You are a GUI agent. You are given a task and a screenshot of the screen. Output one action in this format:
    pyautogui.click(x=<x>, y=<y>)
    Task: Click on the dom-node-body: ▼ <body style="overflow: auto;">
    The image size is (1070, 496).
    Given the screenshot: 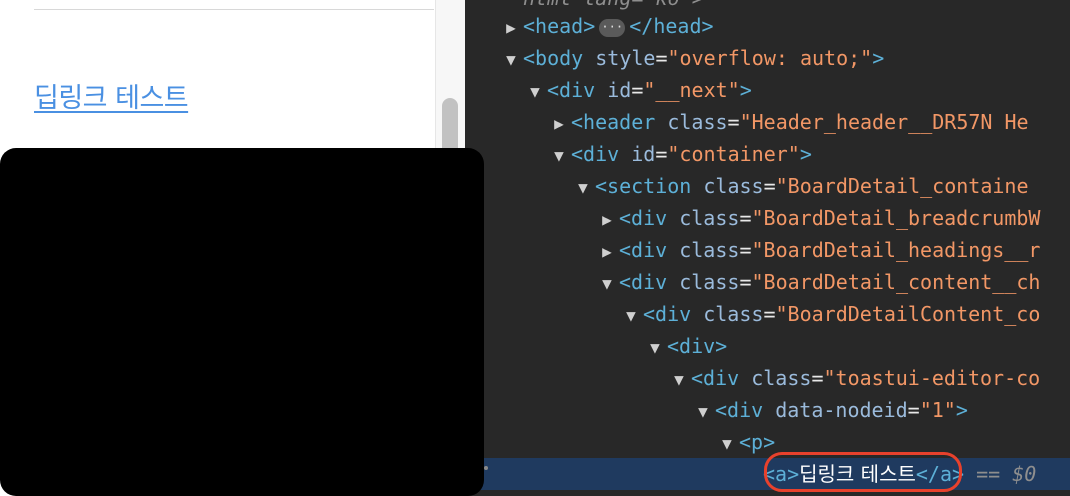 What is the action you would take?
    pyautogui.click(x=767, y=58)
    